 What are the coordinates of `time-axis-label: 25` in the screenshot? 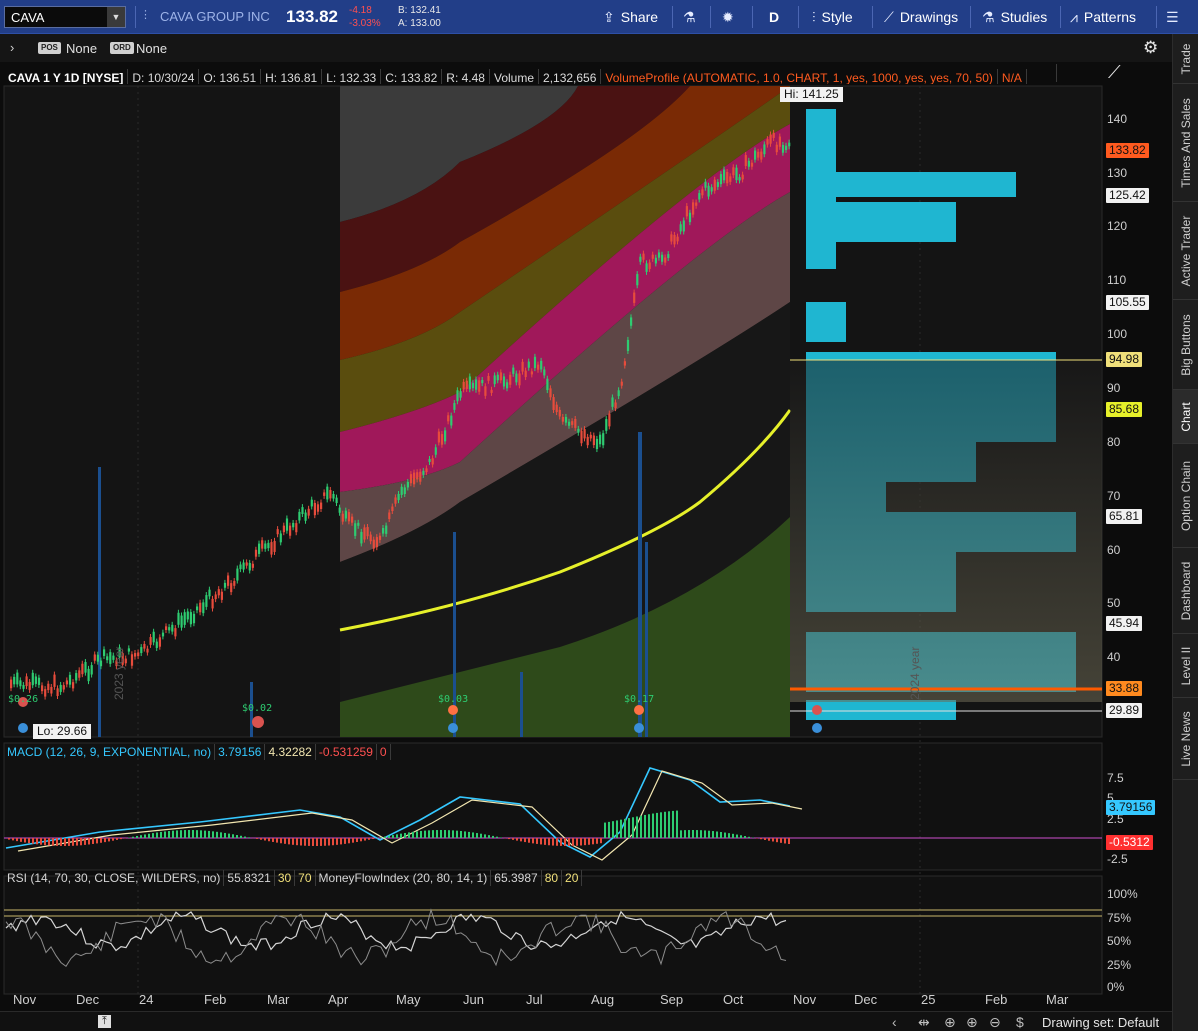 It's located at (928, 999).